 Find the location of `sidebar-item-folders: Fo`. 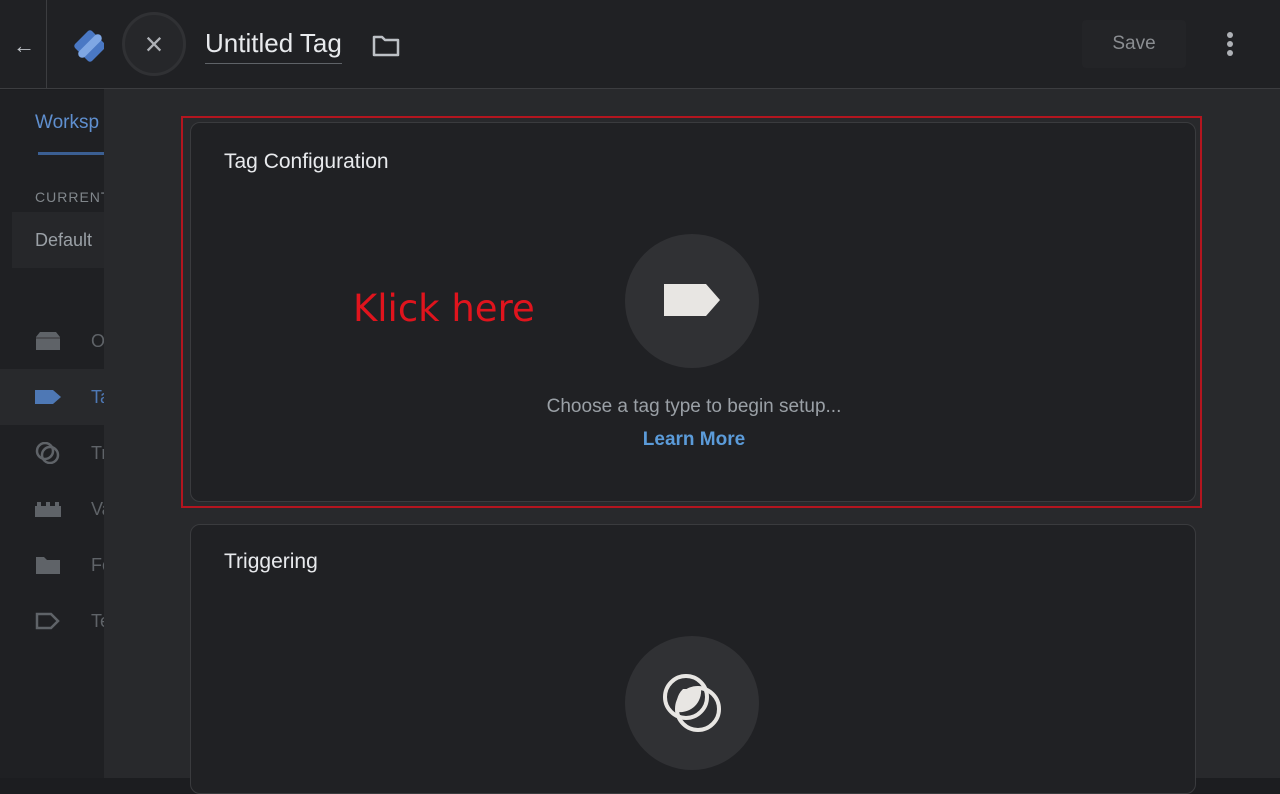

sidebar-item-folders: Fo is located at coordinates (56, 565).